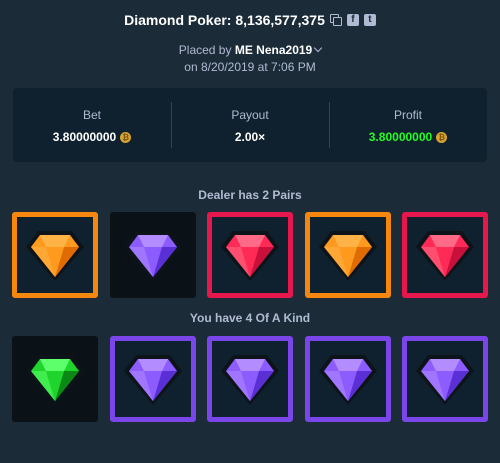 Image resolution: width=500 pixels, height=463 pixels. Describe the element at coordinates (84, 137) in the screenshot. I see `bet-value: 3.80000000` at that location.